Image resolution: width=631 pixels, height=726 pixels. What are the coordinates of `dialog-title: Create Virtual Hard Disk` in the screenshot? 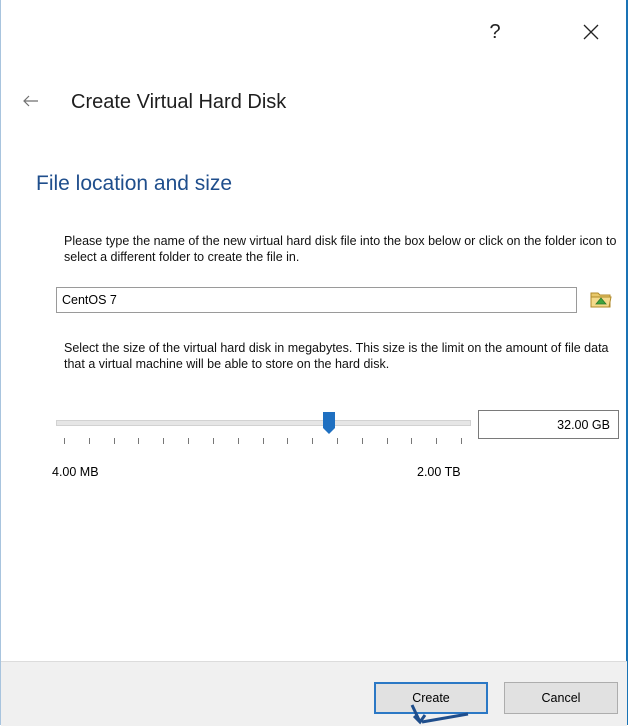 It's located at (179, 102).